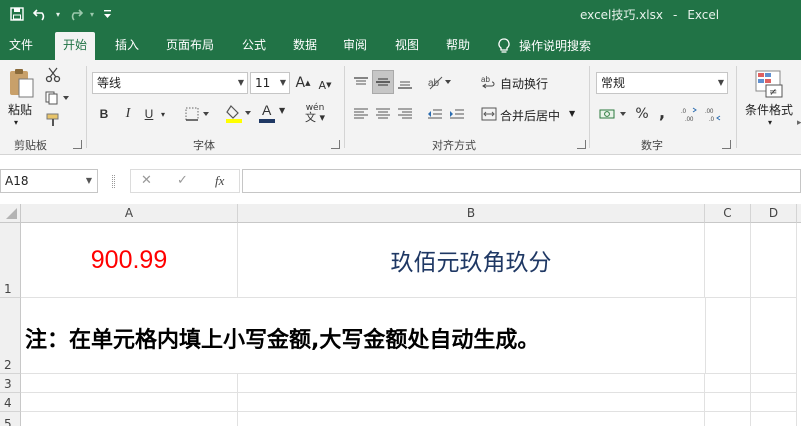 The image size is (801, 426). Describe the element at coordinates (315, 113) in the screenshot. I see `phonetic-guide-button: wén 文 ▾` at that location.